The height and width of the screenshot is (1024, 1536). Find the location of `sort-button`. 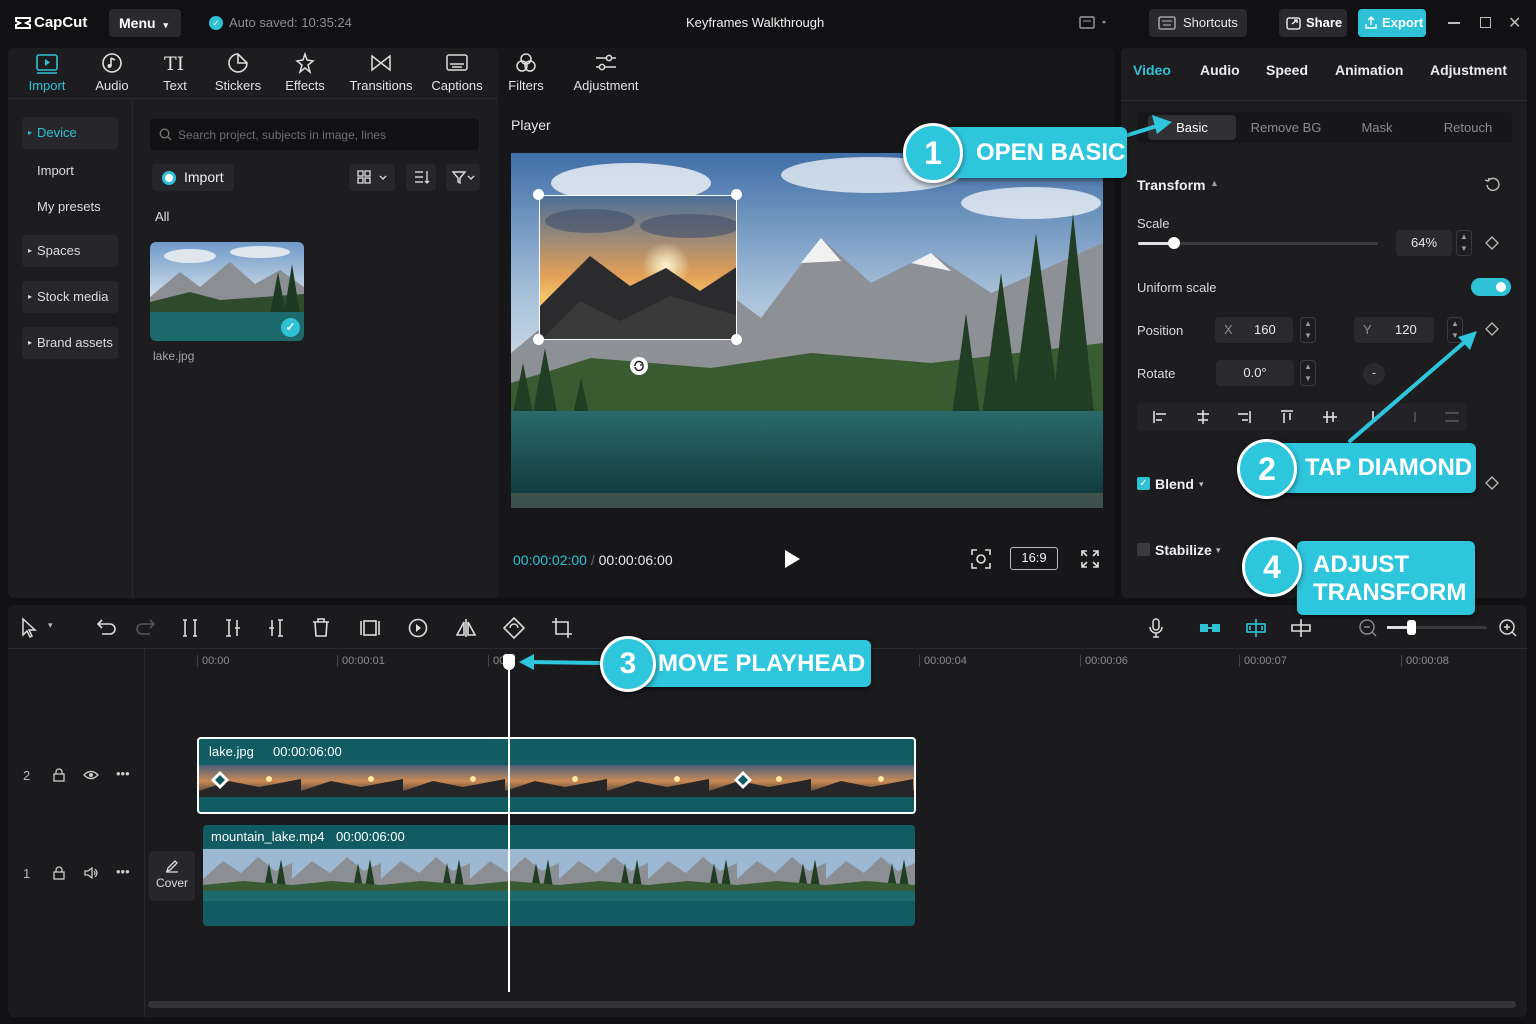

sort-button is located at coordinates (421, 177).